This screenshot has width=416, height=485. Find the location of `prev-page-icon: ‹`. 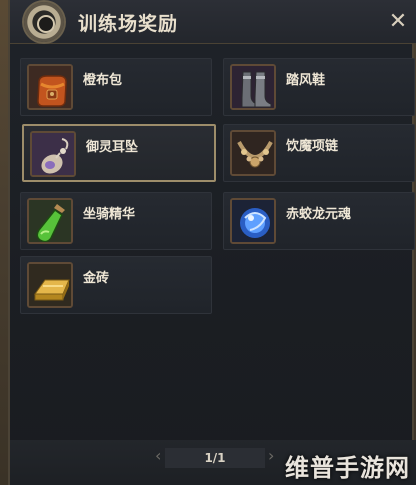

prev-page-icon: ‹ is located at coordinates (158, 456).